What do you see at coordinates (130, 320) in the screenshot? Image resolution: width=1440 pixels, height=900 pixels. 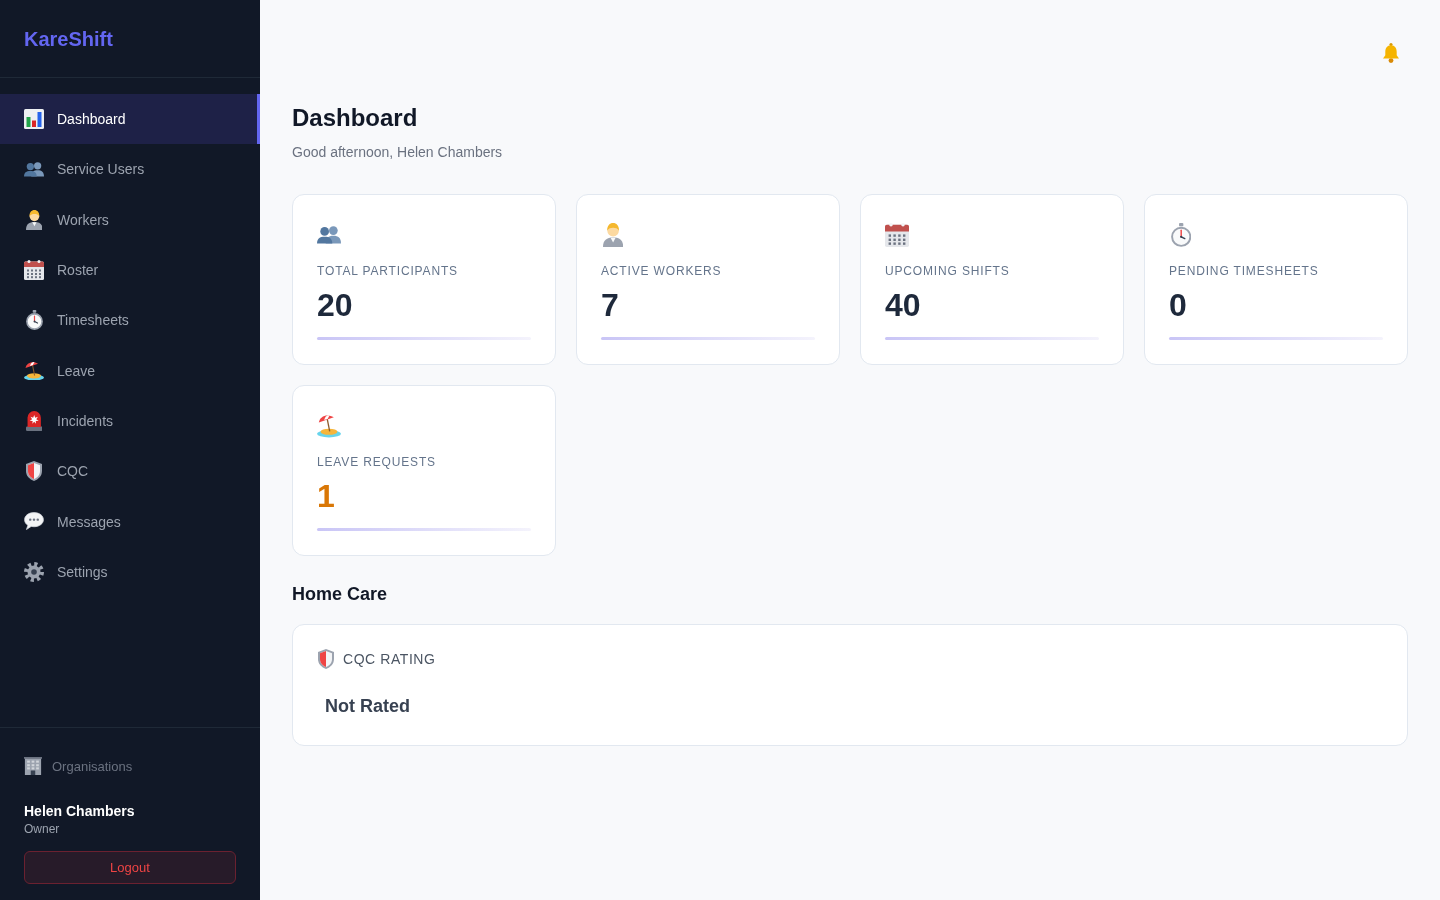 I see `nav-item: Timesheets` at bounding box center [130, 320].